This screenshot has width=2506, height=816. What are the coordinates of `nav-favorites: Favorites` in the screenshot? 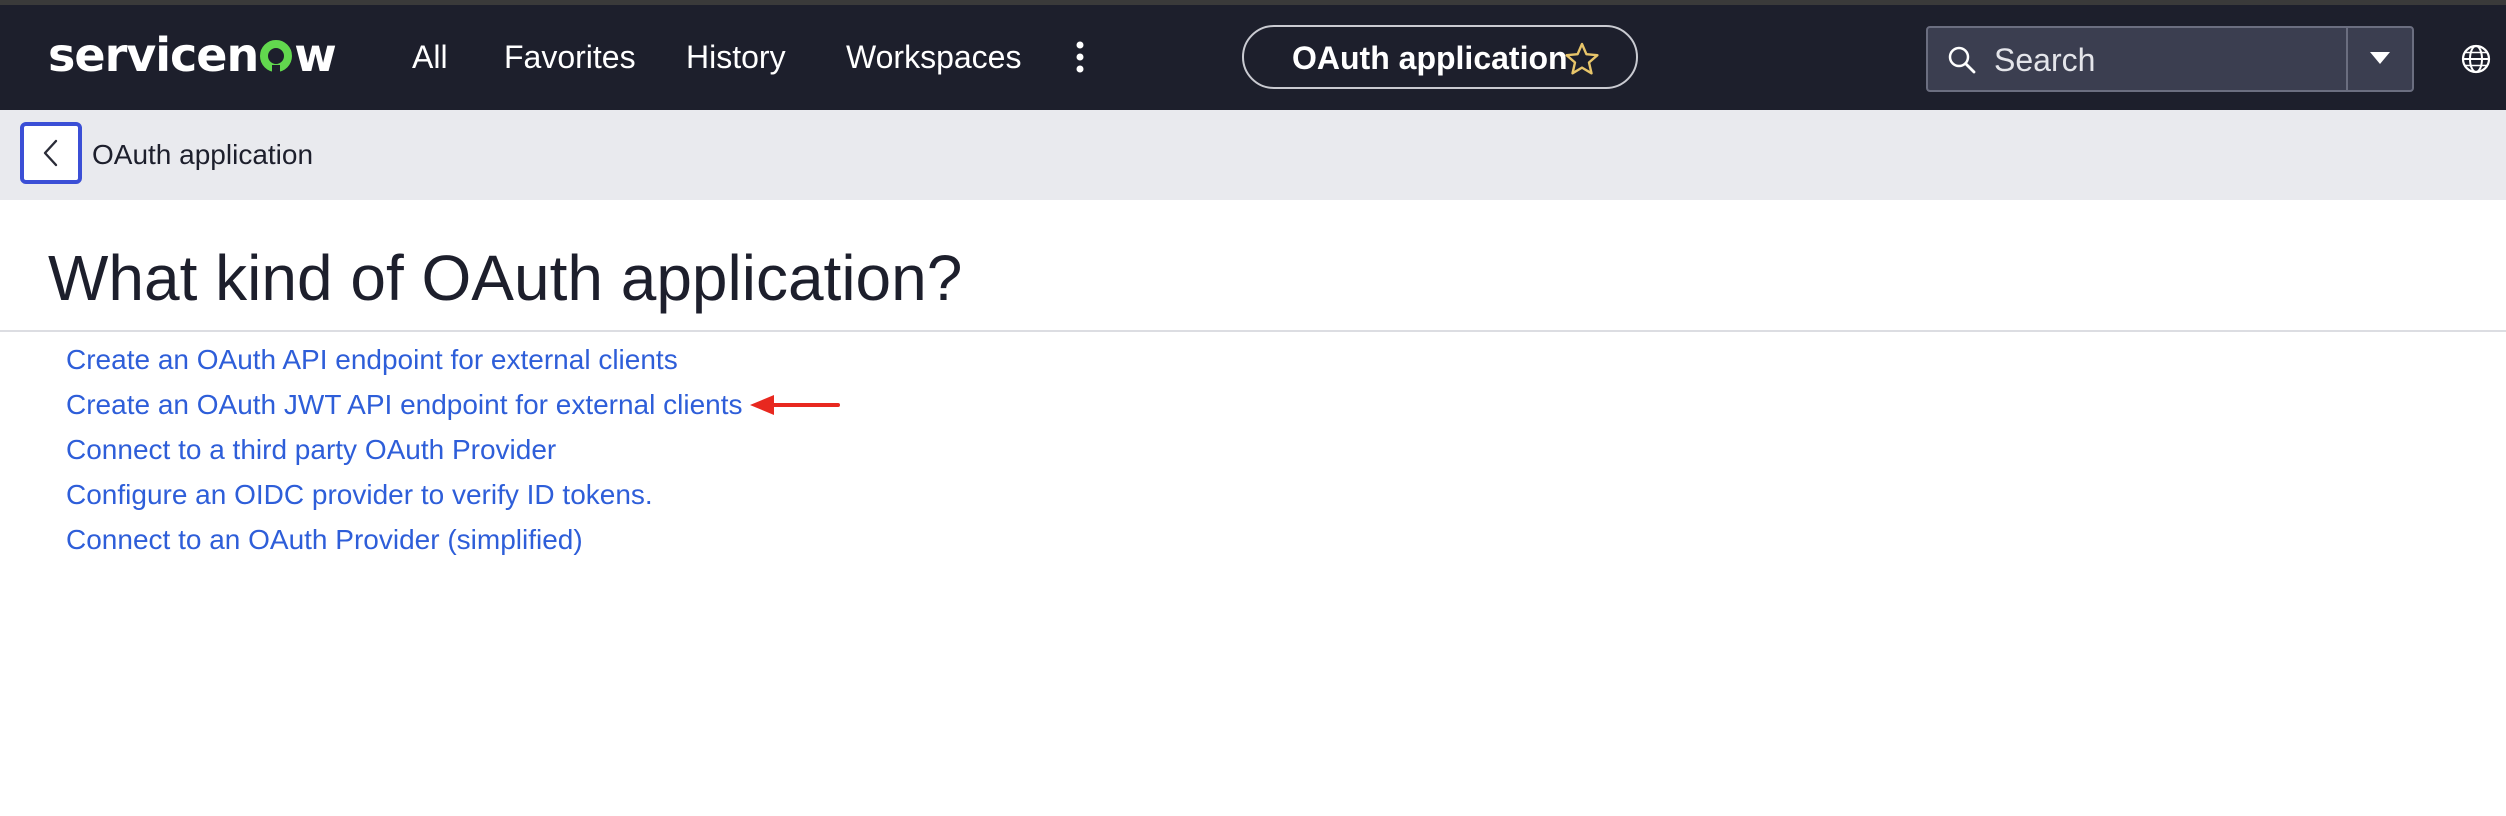 It's located at (570, 57).